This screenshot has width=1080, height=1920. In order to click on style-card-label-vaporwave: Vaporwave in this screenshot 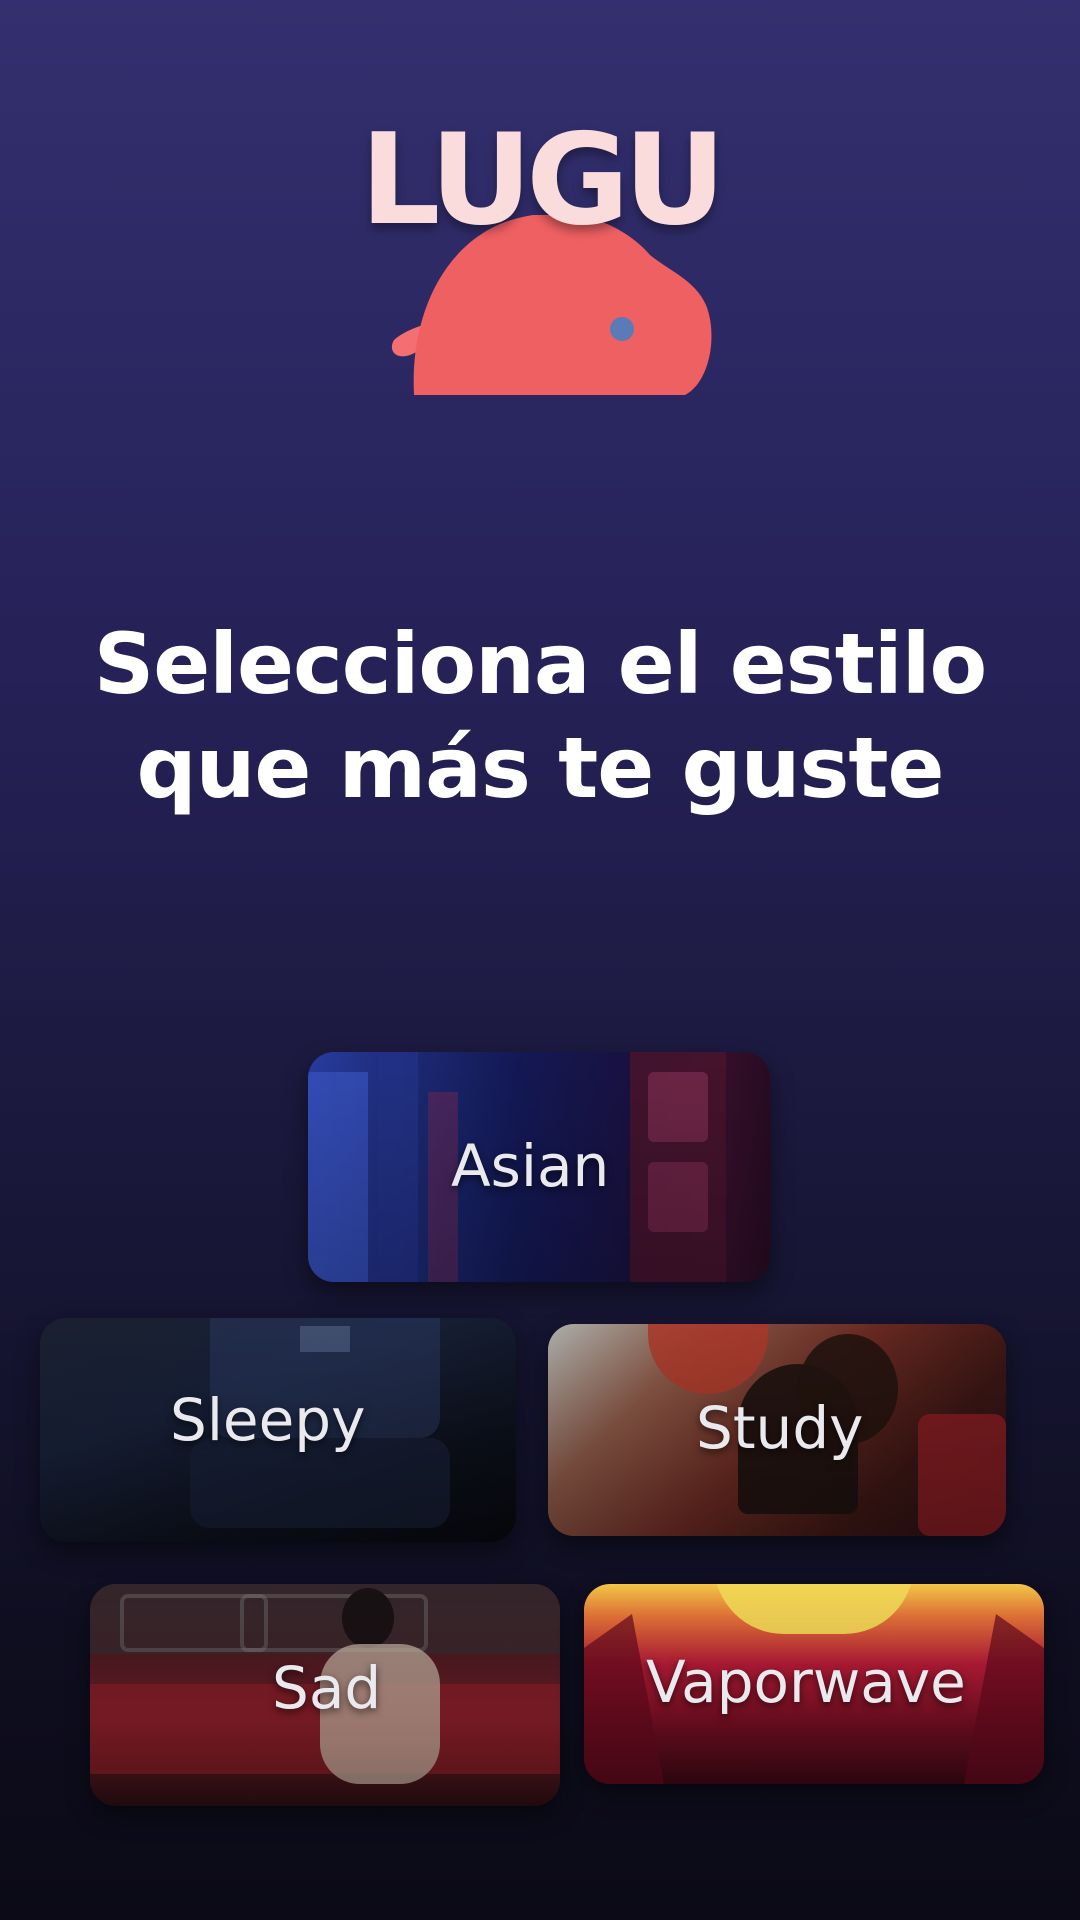, I will do `click(806, 1682)`.